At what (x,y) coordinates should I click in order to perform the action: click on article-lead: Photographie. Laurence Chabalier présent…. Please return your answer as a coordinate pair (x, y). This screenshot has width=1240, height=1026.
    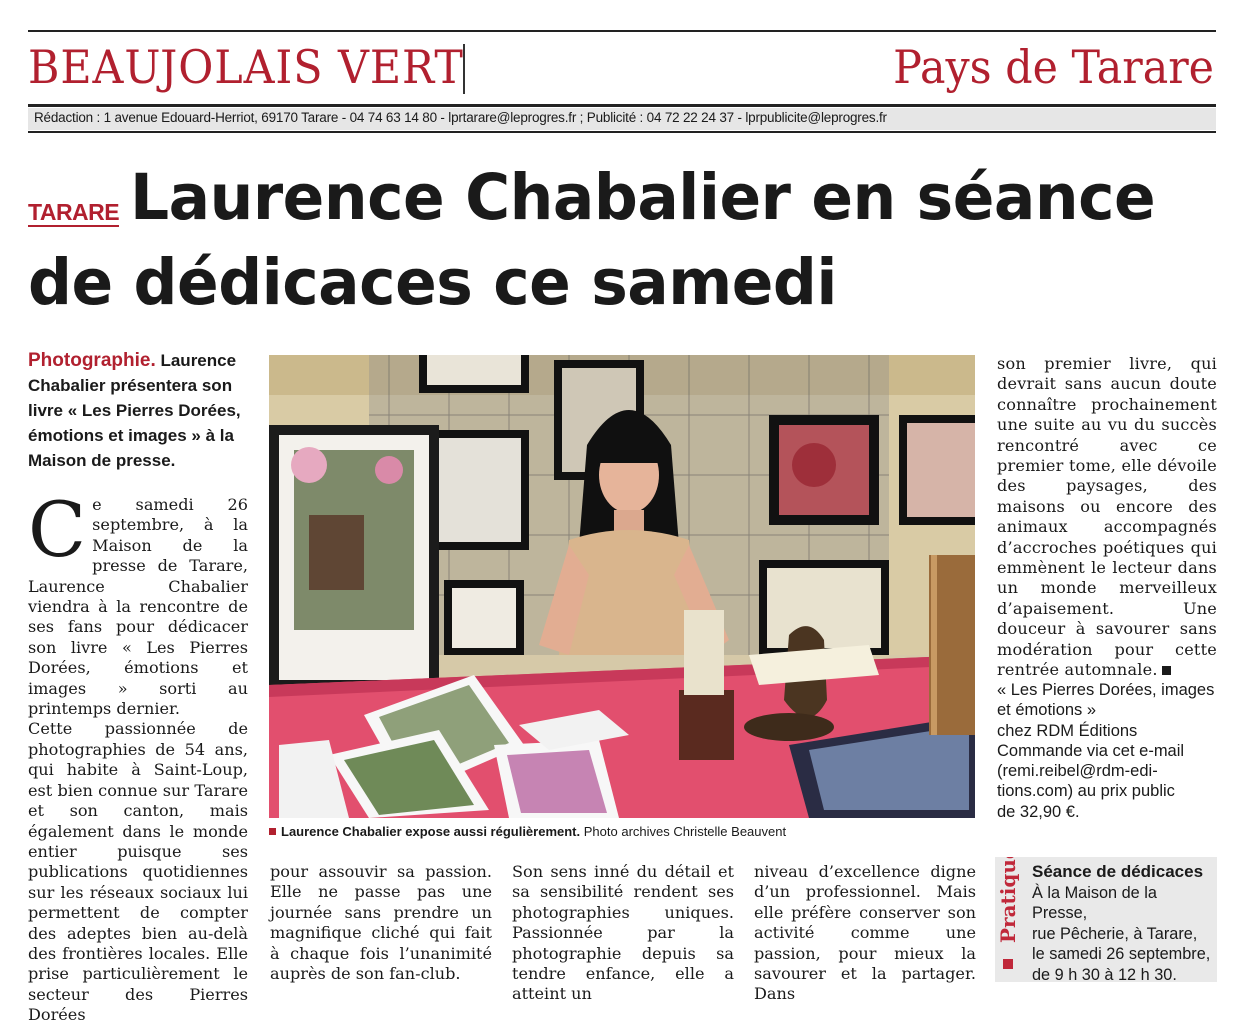
    Looking at the image, I should click on (135, 410).